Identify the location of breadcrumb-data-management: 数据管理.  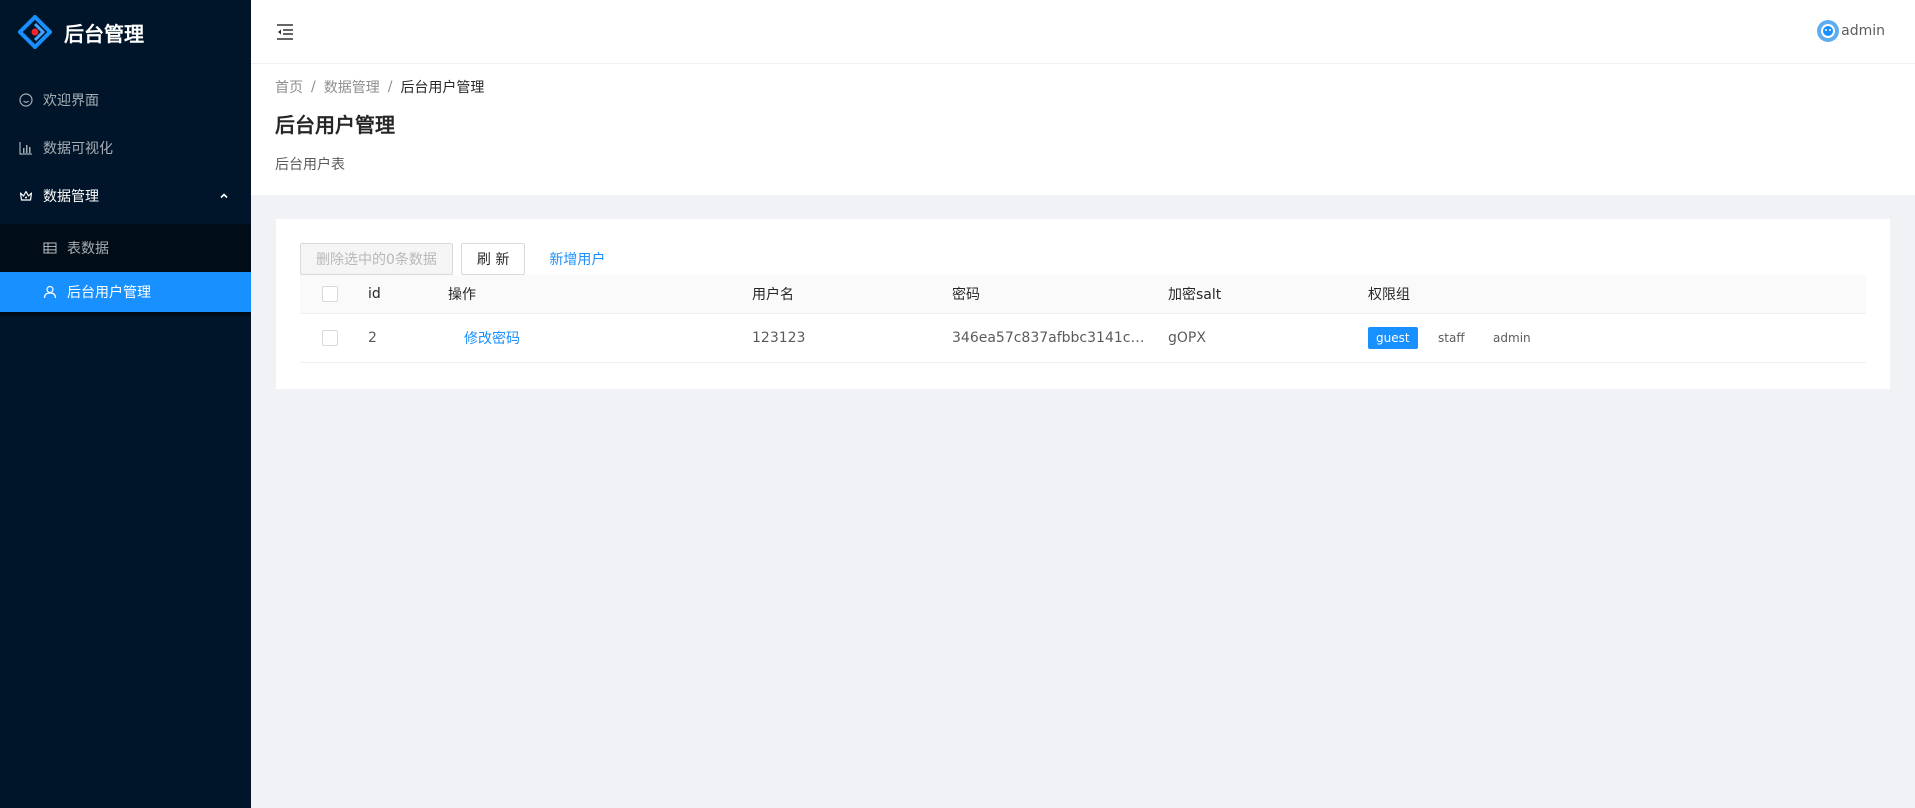
(352, 87).